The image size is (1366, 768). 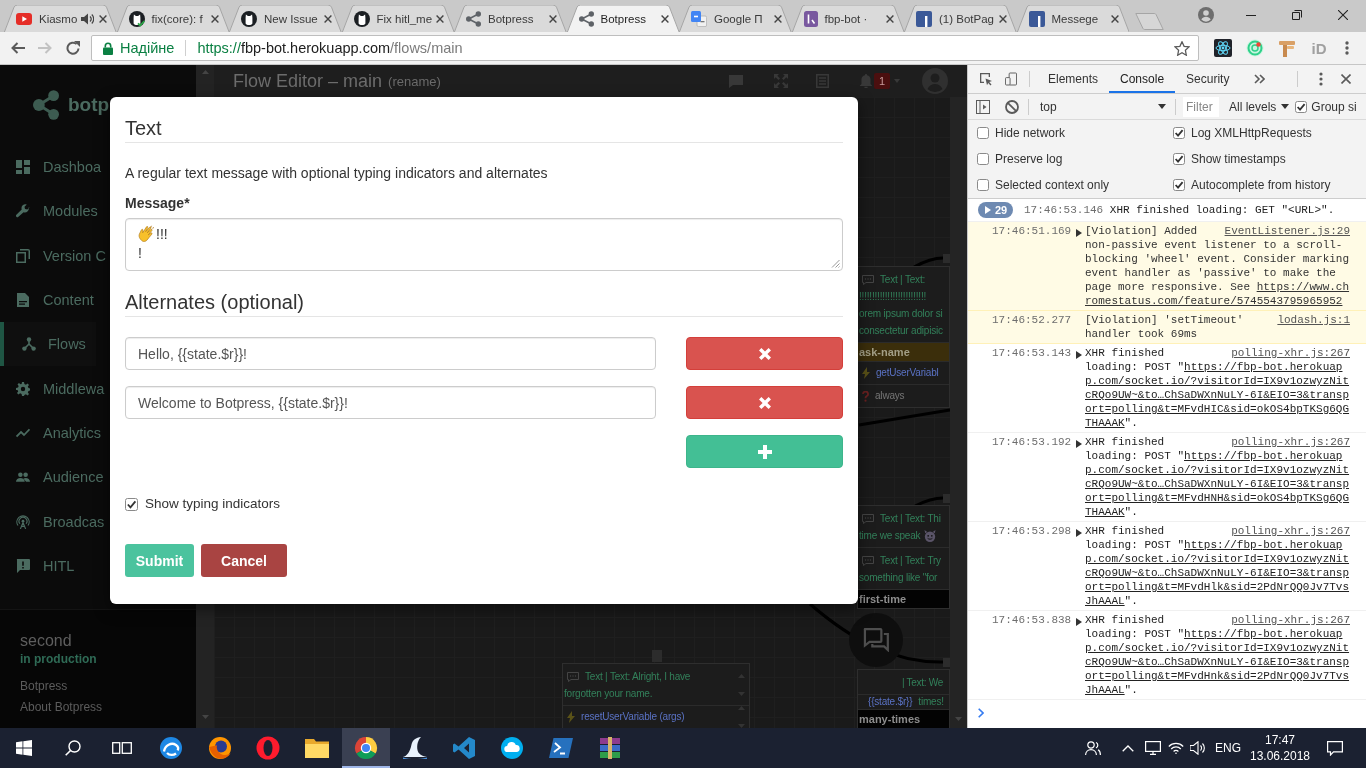 What do you see at coordinates (87, 18) in the screenshot?
I see `speaker-icon` at bounding box center [87, 18].